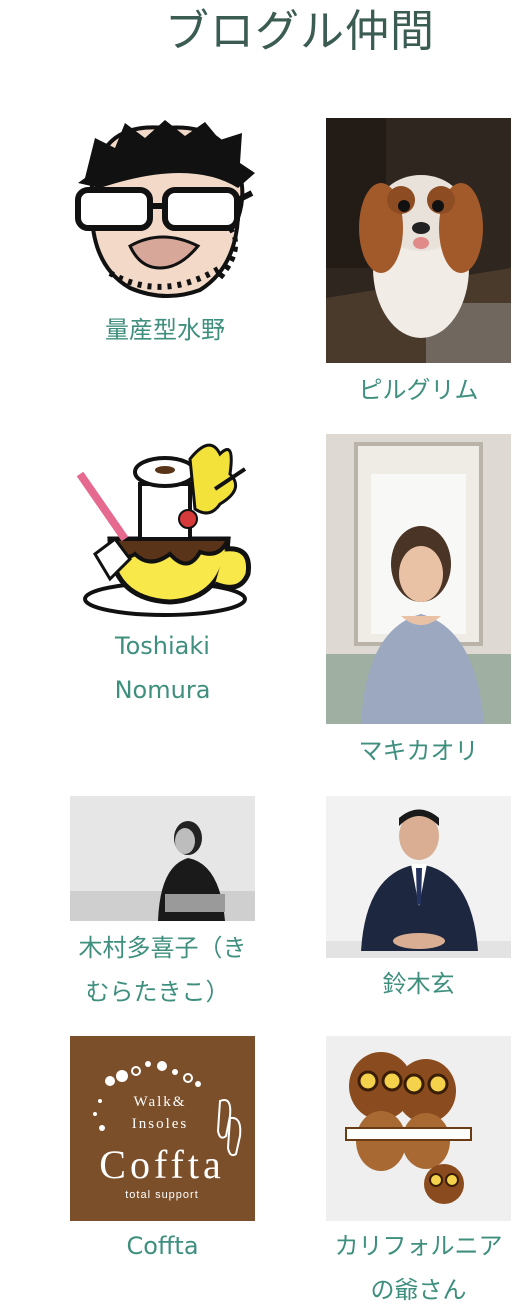 The width and height of the screenshot is (530, 1312). I want to click on member-name: Coffta, so click(162, 1246).